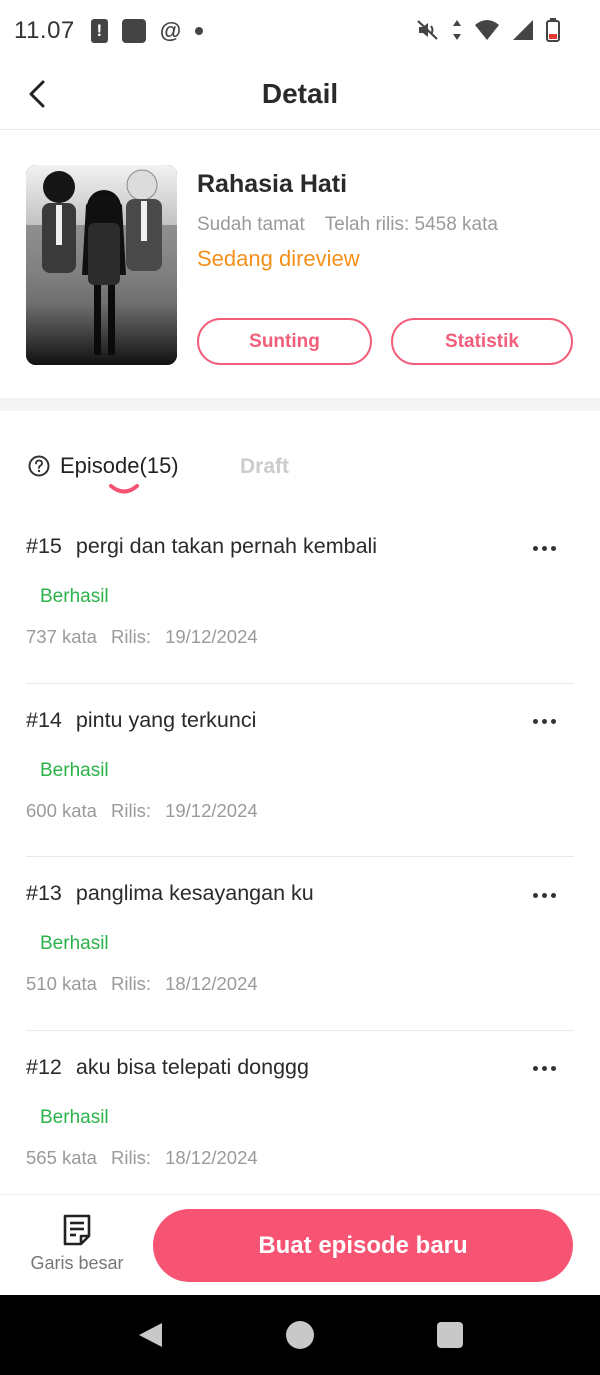 This screenshot has width=600, height=1375. I want to click on nav-recents-icon, so click(450, 1335).